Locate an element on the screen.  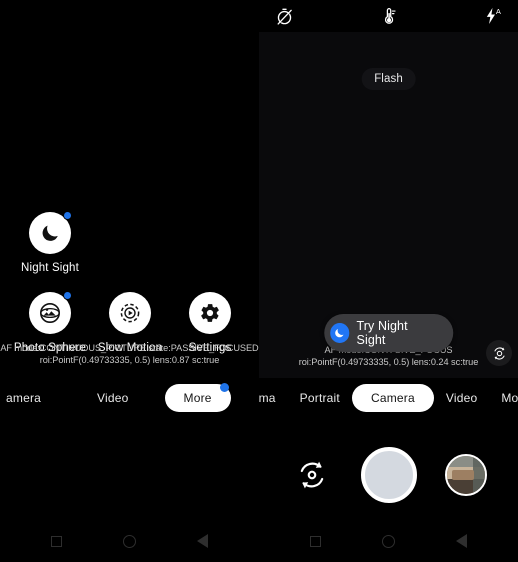
right-mode-tab-bar: rama Portrait Camera Video More is located at coordinates (388, 398).